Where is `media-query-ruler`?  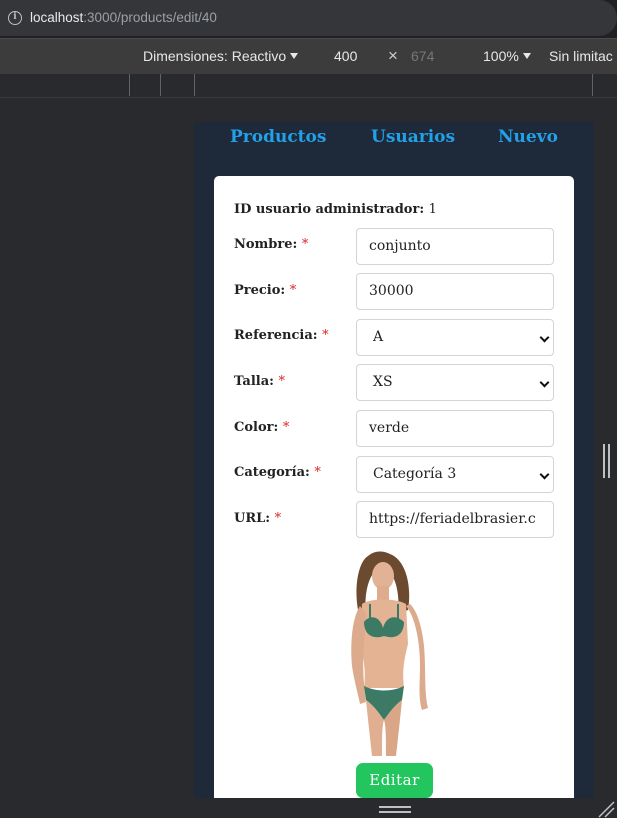 media-query-ruler is located at coordinates (308, 86).